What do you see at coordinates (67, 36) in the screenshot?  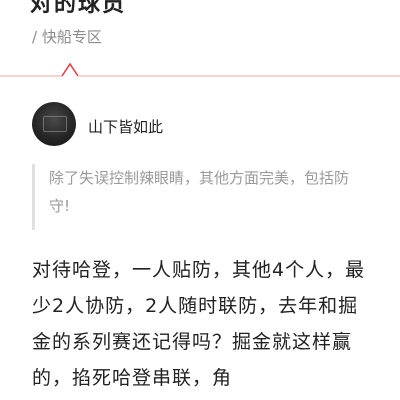 I see `forum-tag: / 快船专区` at bounding box center [67, 36].